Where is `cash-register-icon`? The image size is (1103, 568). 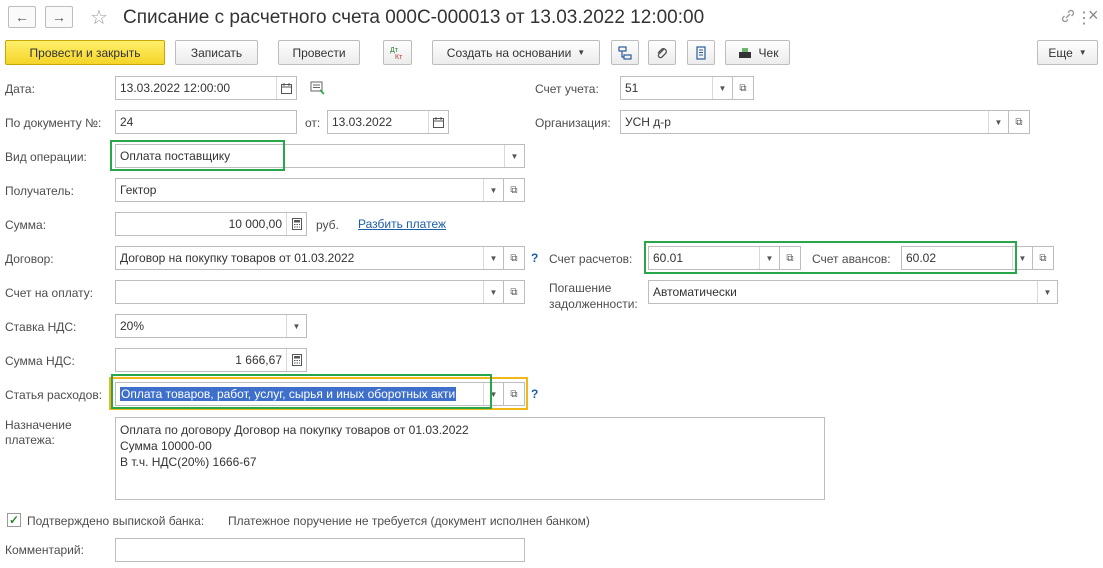
cash-register-icon is located at coordinates (744, 52).